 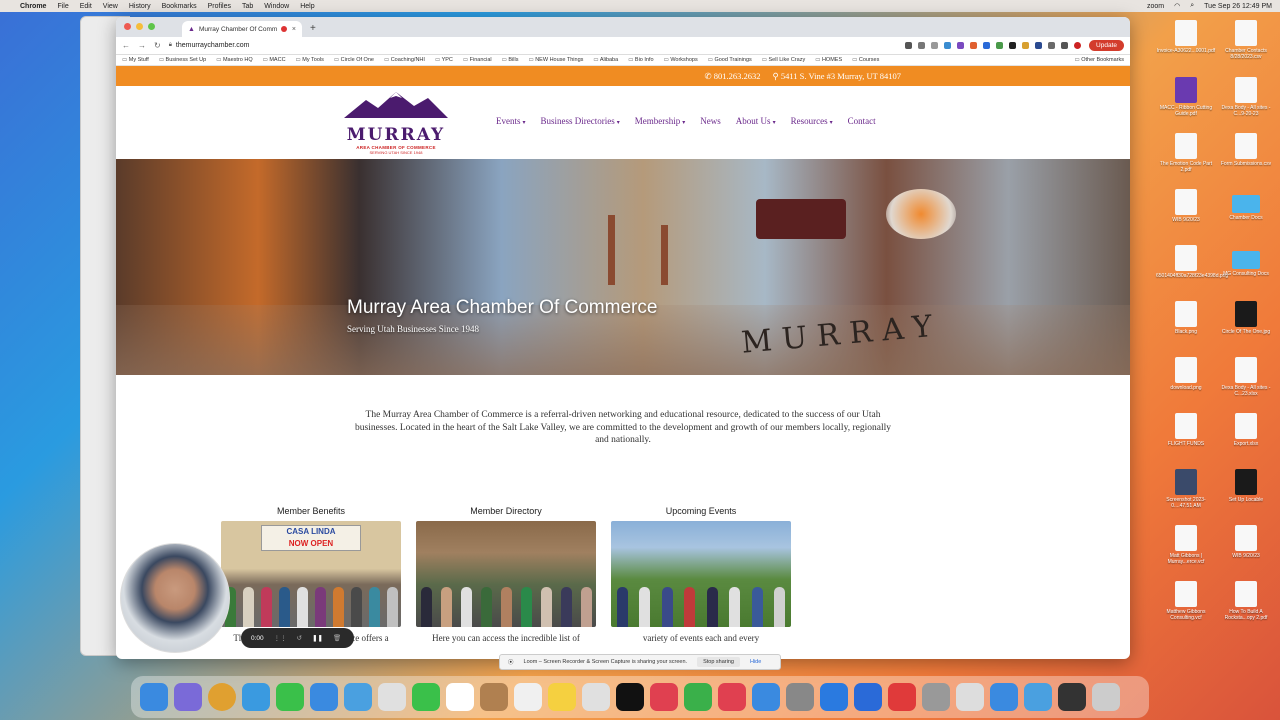 I want to click on browser-tab: ▲ Murray Chamber Of Comm ×, so click(x=242, y=29).